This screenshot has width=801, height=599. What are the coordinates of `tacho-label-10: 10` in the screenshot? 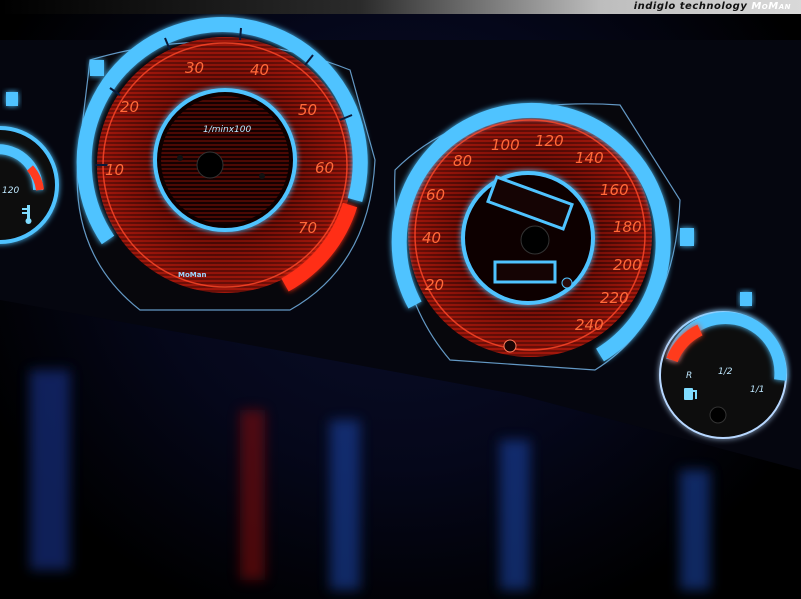 It's located at (114, 170).